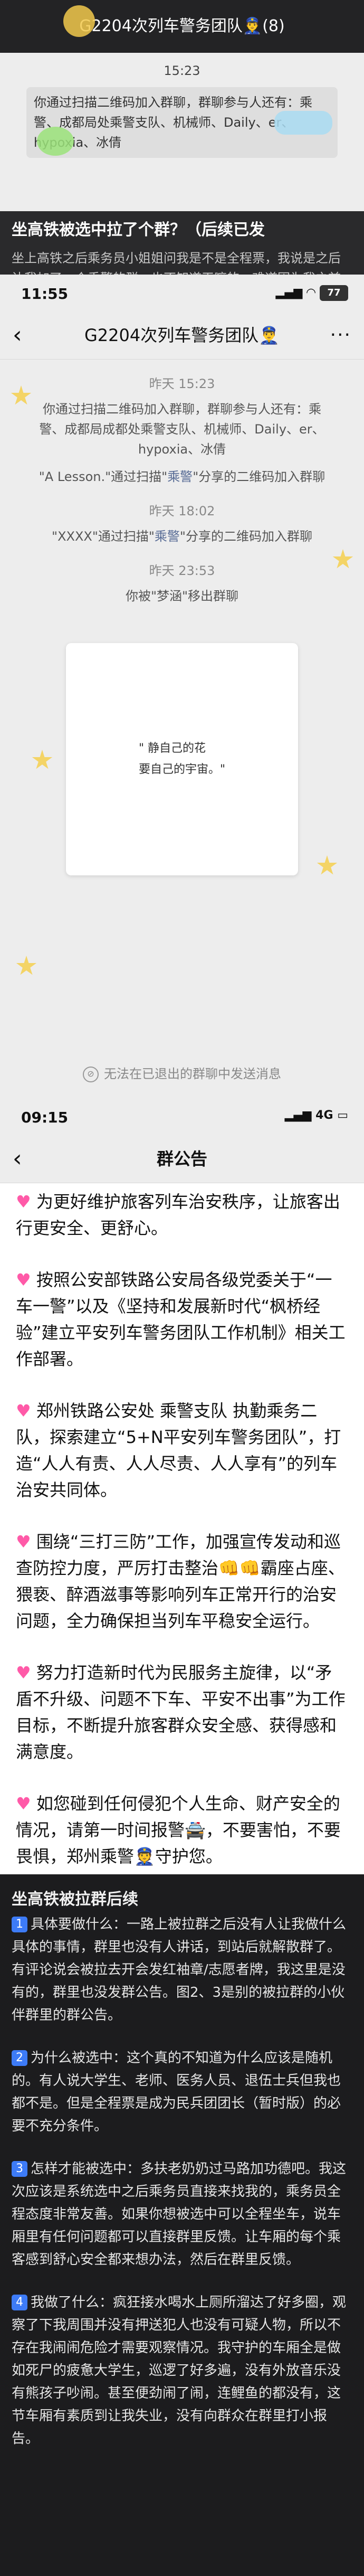 The height and width of the screenshot is (2576, 364). What do you see at coordinates (182, 596) in the screenshot?
I see `system-message: 你被"梦涵"移出群聊` at bounding box center [182, 596].